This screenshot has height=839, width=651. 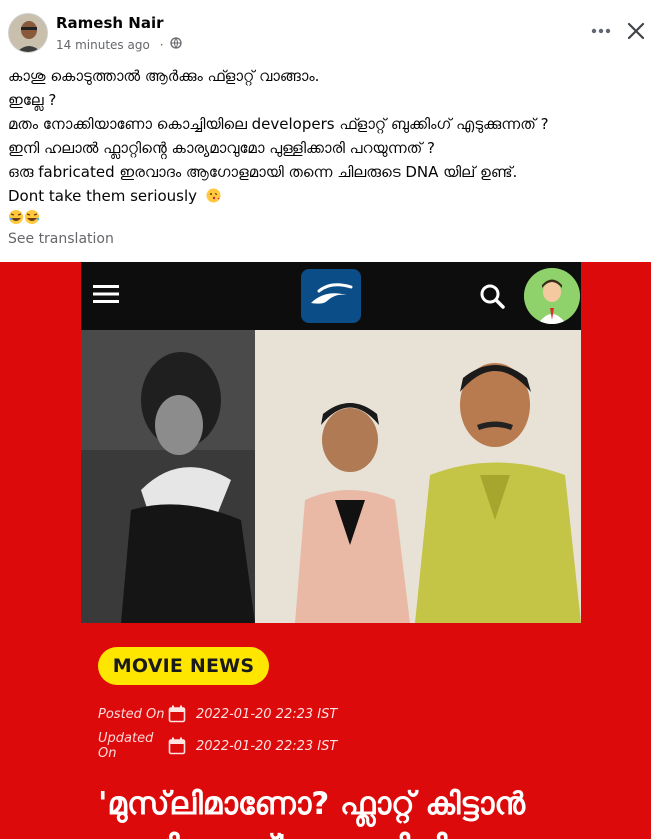 I want to click on post-header: Ramesh Nair 14 minutes ago ·, so click(x=325, y=31).